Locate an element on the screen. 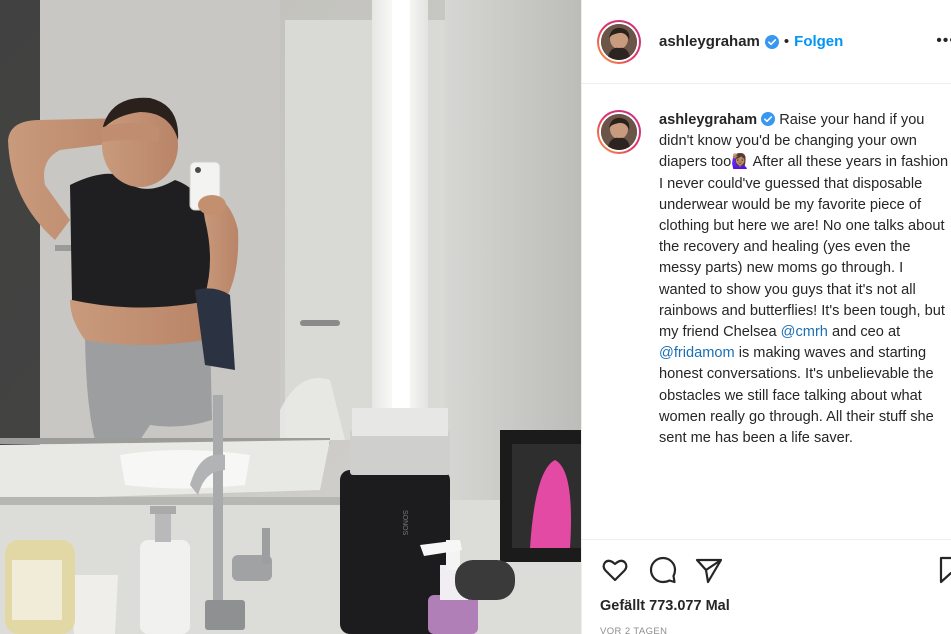  profile-avatar is located at coordinates (619, 41).